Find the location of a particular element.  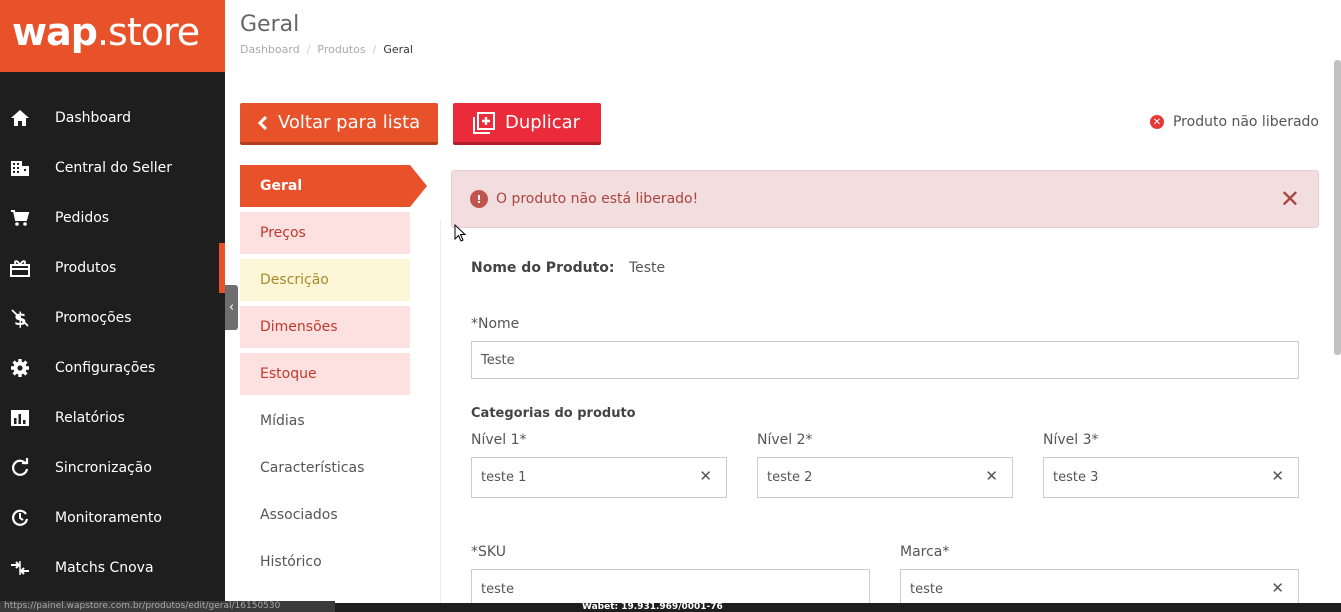

sidebar-collapse-toggle: ‹ is located at coordinates (231, 307).